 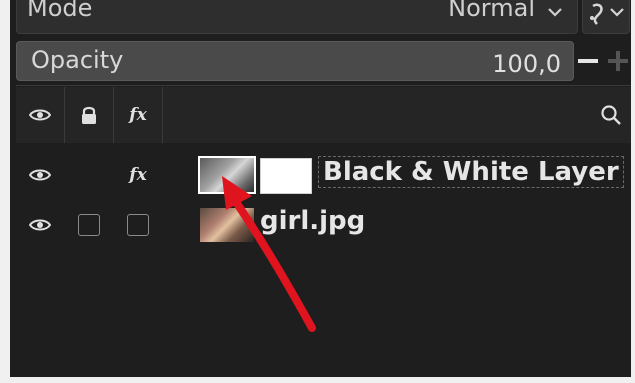 I want to click on window-frame-bottom, so click(x=317, y=380).